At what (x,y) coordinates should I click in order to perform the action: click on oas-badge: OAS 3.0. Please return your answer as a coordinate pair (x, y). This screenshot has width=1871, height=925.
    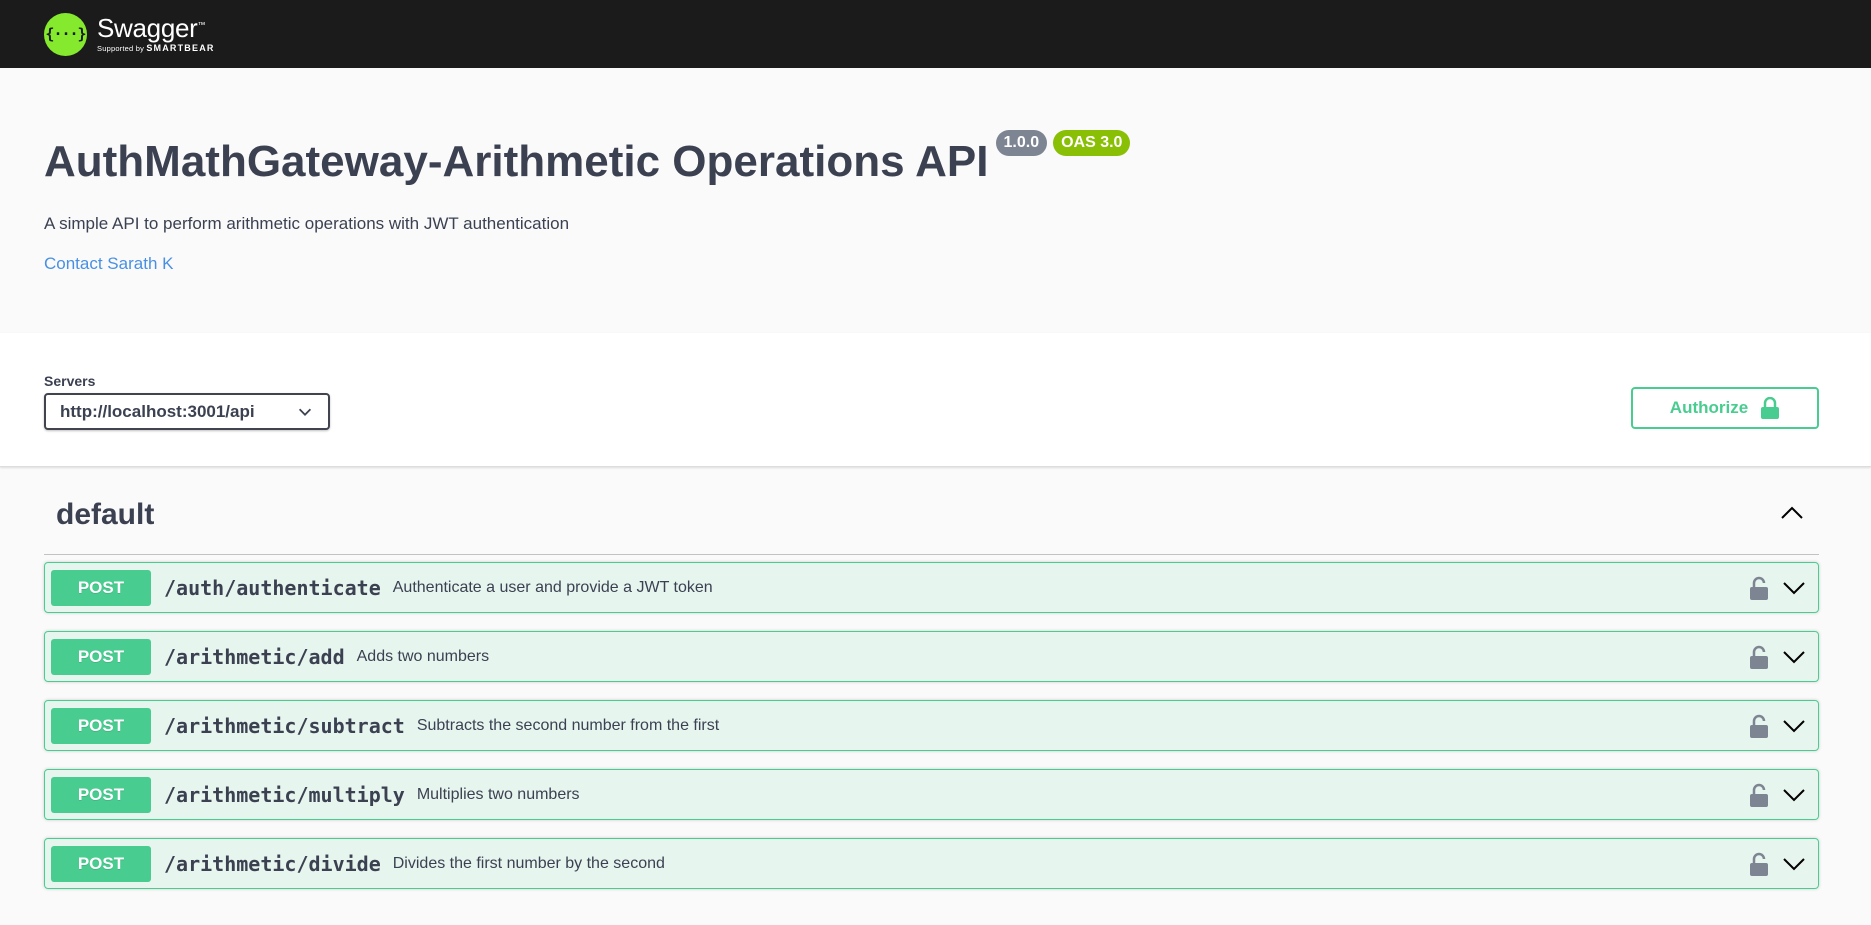
    Looking at the image, I should click on (1092, 143).